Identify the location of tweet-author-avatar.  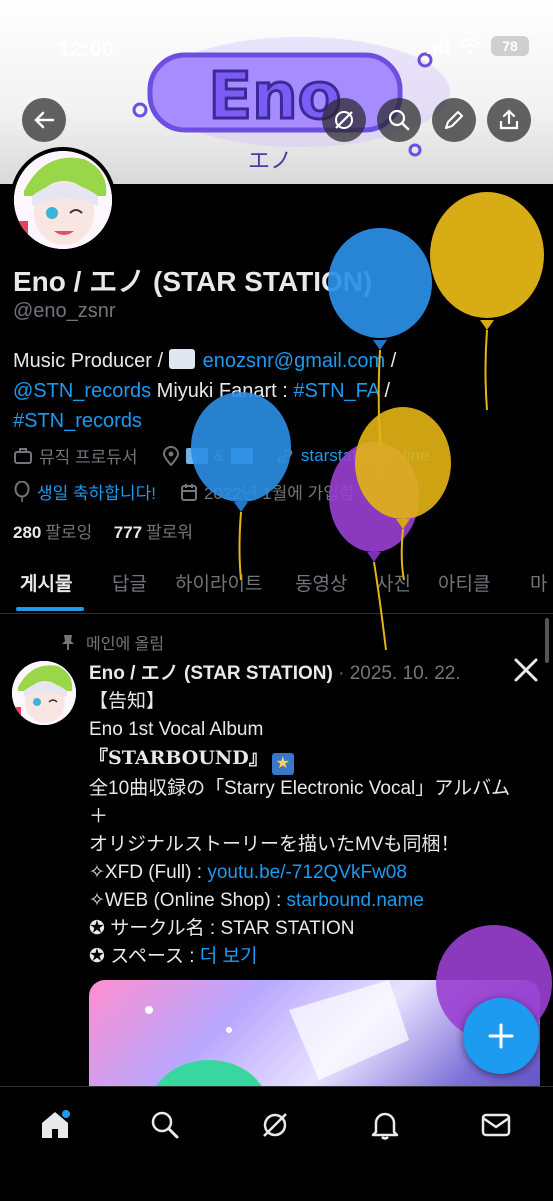
(44, 693).